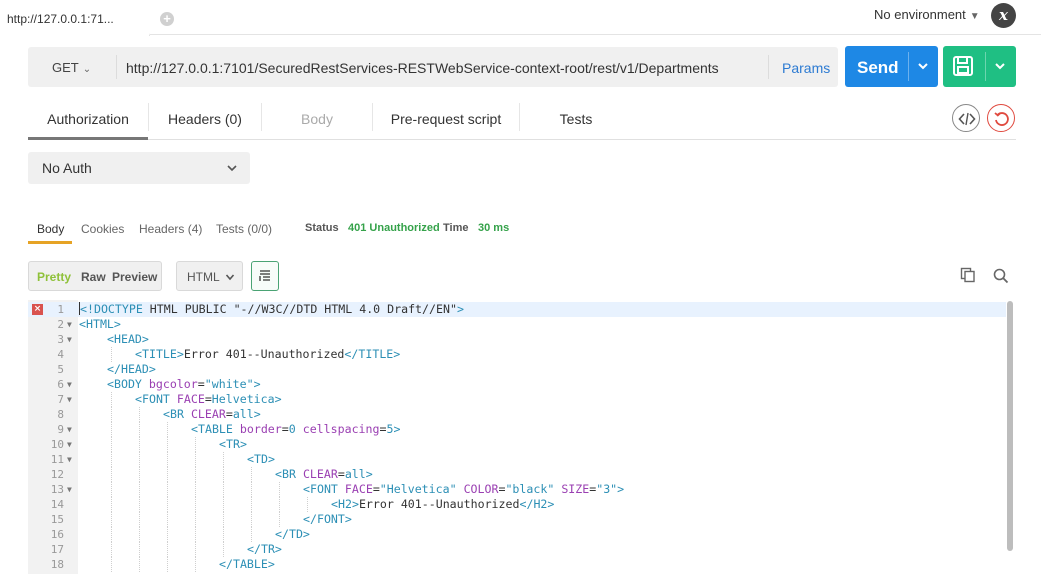 This screenshot has height=574, width=1041. Describe the element at coordinates (317, 118) in the screenshot. I see `tab-body: Body` at that location.